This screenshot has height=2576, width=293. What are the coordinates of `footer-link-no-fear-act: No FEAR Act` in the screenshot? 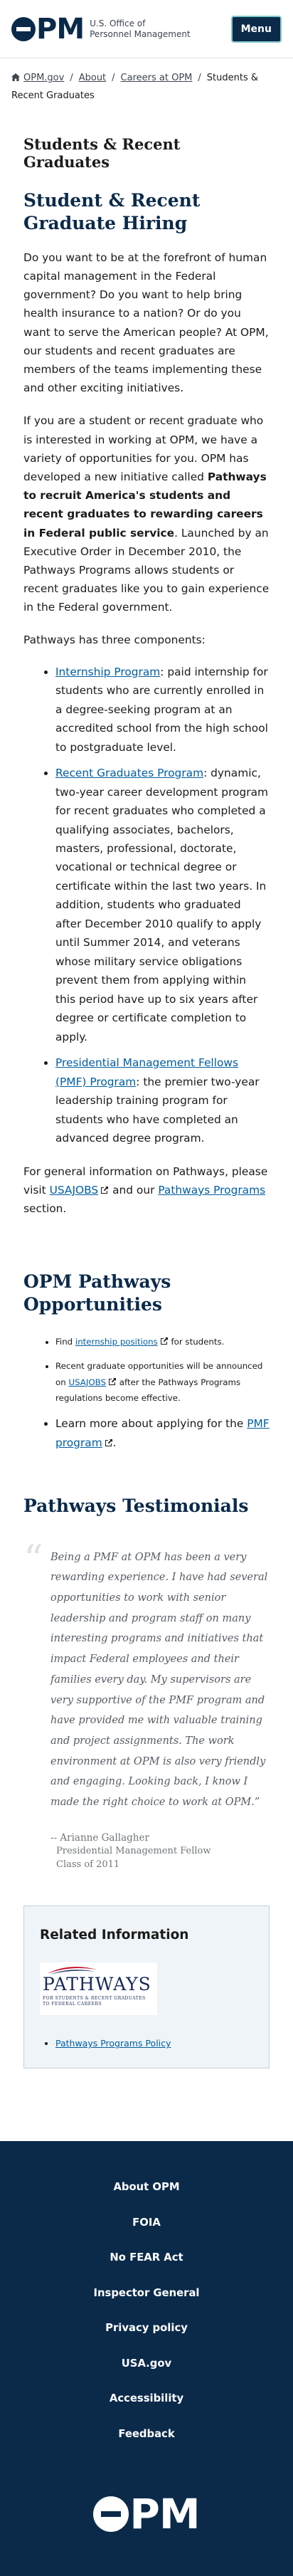 It's located at (146, 2258).